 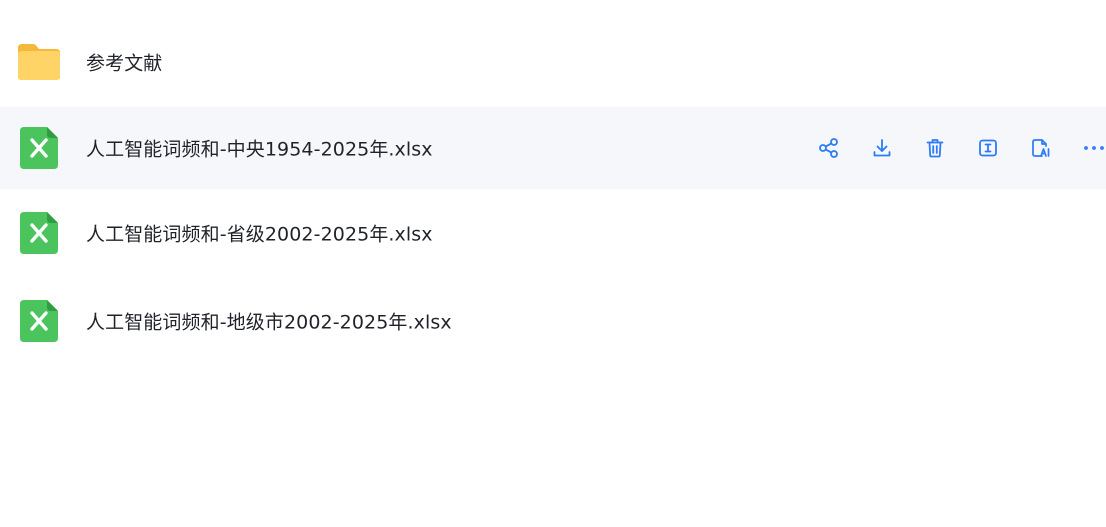 What do you see at coordinates (829, 148) in the screenshot?
I see `share-icon` at bounding box center [829, 148].